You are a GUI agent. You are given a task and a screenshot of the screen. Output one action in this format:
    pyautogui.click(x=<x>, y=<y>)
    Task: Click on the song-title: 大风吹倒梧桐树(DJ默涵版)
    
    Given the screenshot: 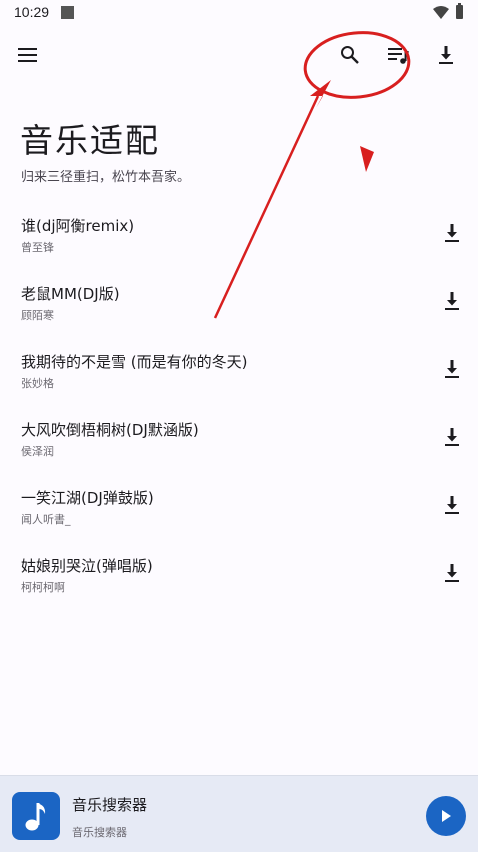 What is the action you would take?
    pyautogui.click(x=110, y=430)
    